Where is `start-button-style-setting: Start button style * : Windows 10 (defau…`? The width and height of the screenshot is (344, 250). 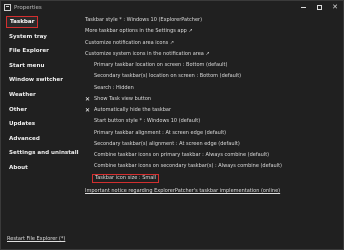
start-button-style-setting: Start button style * : Windows 10 (defau… is located at coordinates (213, 121).